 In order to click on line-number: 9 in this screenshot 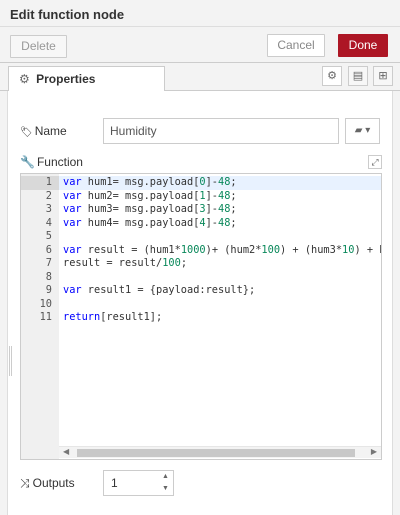, I will do `click(48, 290)`.